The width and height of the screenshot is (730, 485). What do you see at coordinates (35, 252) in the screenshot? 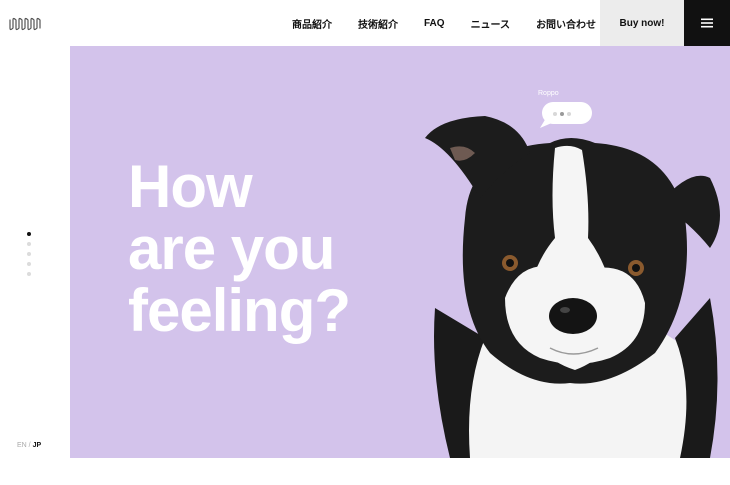
I see `left-sidebar: EN / JP` at bounding box center [35, 252].